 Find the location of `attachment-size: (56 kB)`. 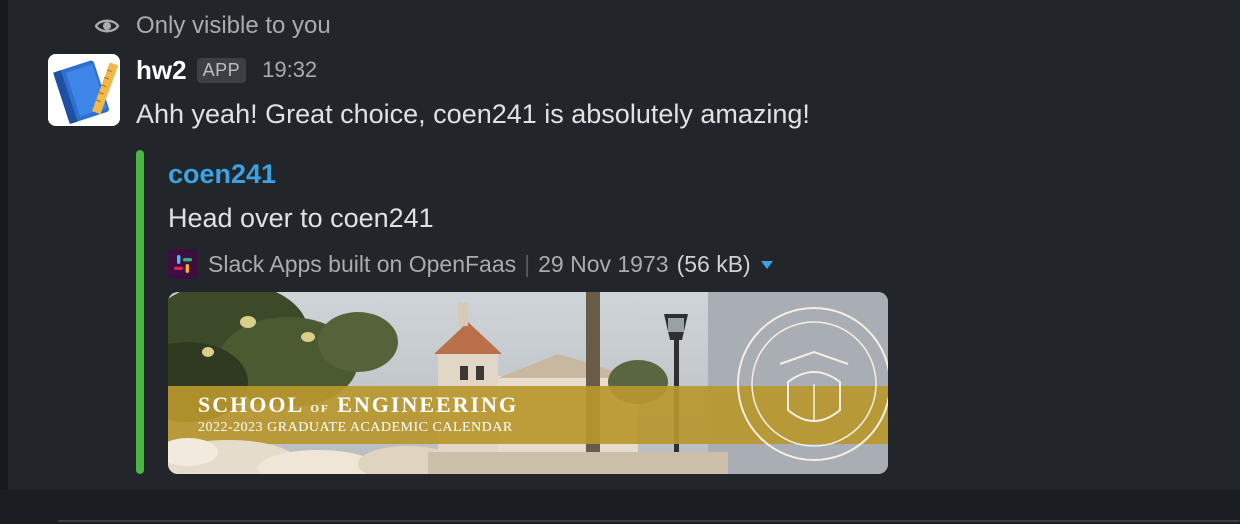

attachment-size: (56 kB) is located at coordinates (713, 264).